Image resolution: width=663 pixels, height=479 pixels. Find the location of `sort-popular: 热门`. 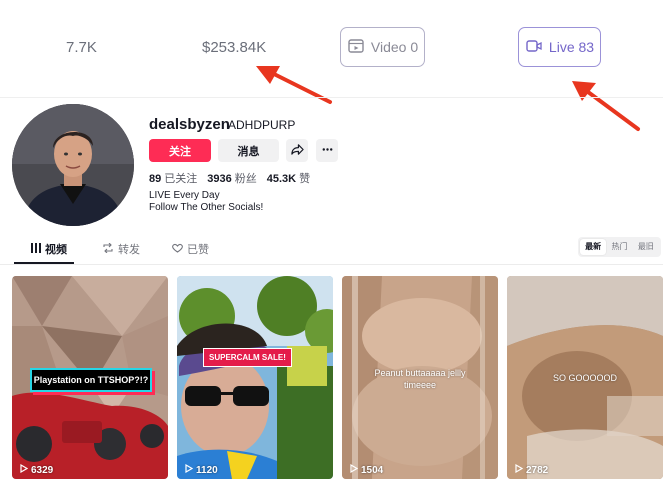

sort-popular: 热门 is located at coordinates (619, 247).